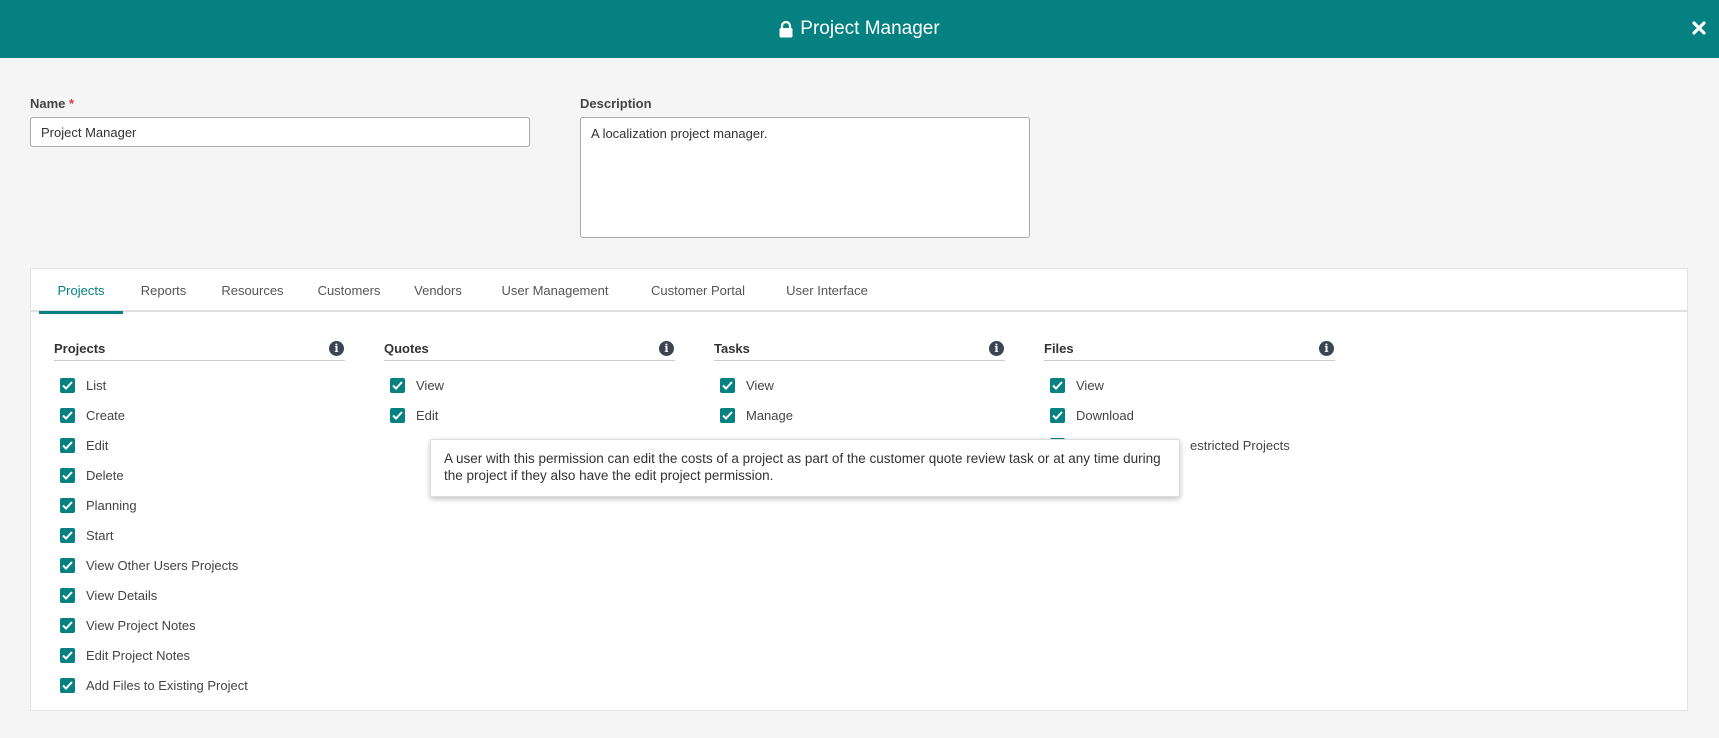 The width and height of the screenshot is (1719, 738). Describe the element at coordinates (106, 415) in the screenshot. I see `permission-label: Create` at that location.